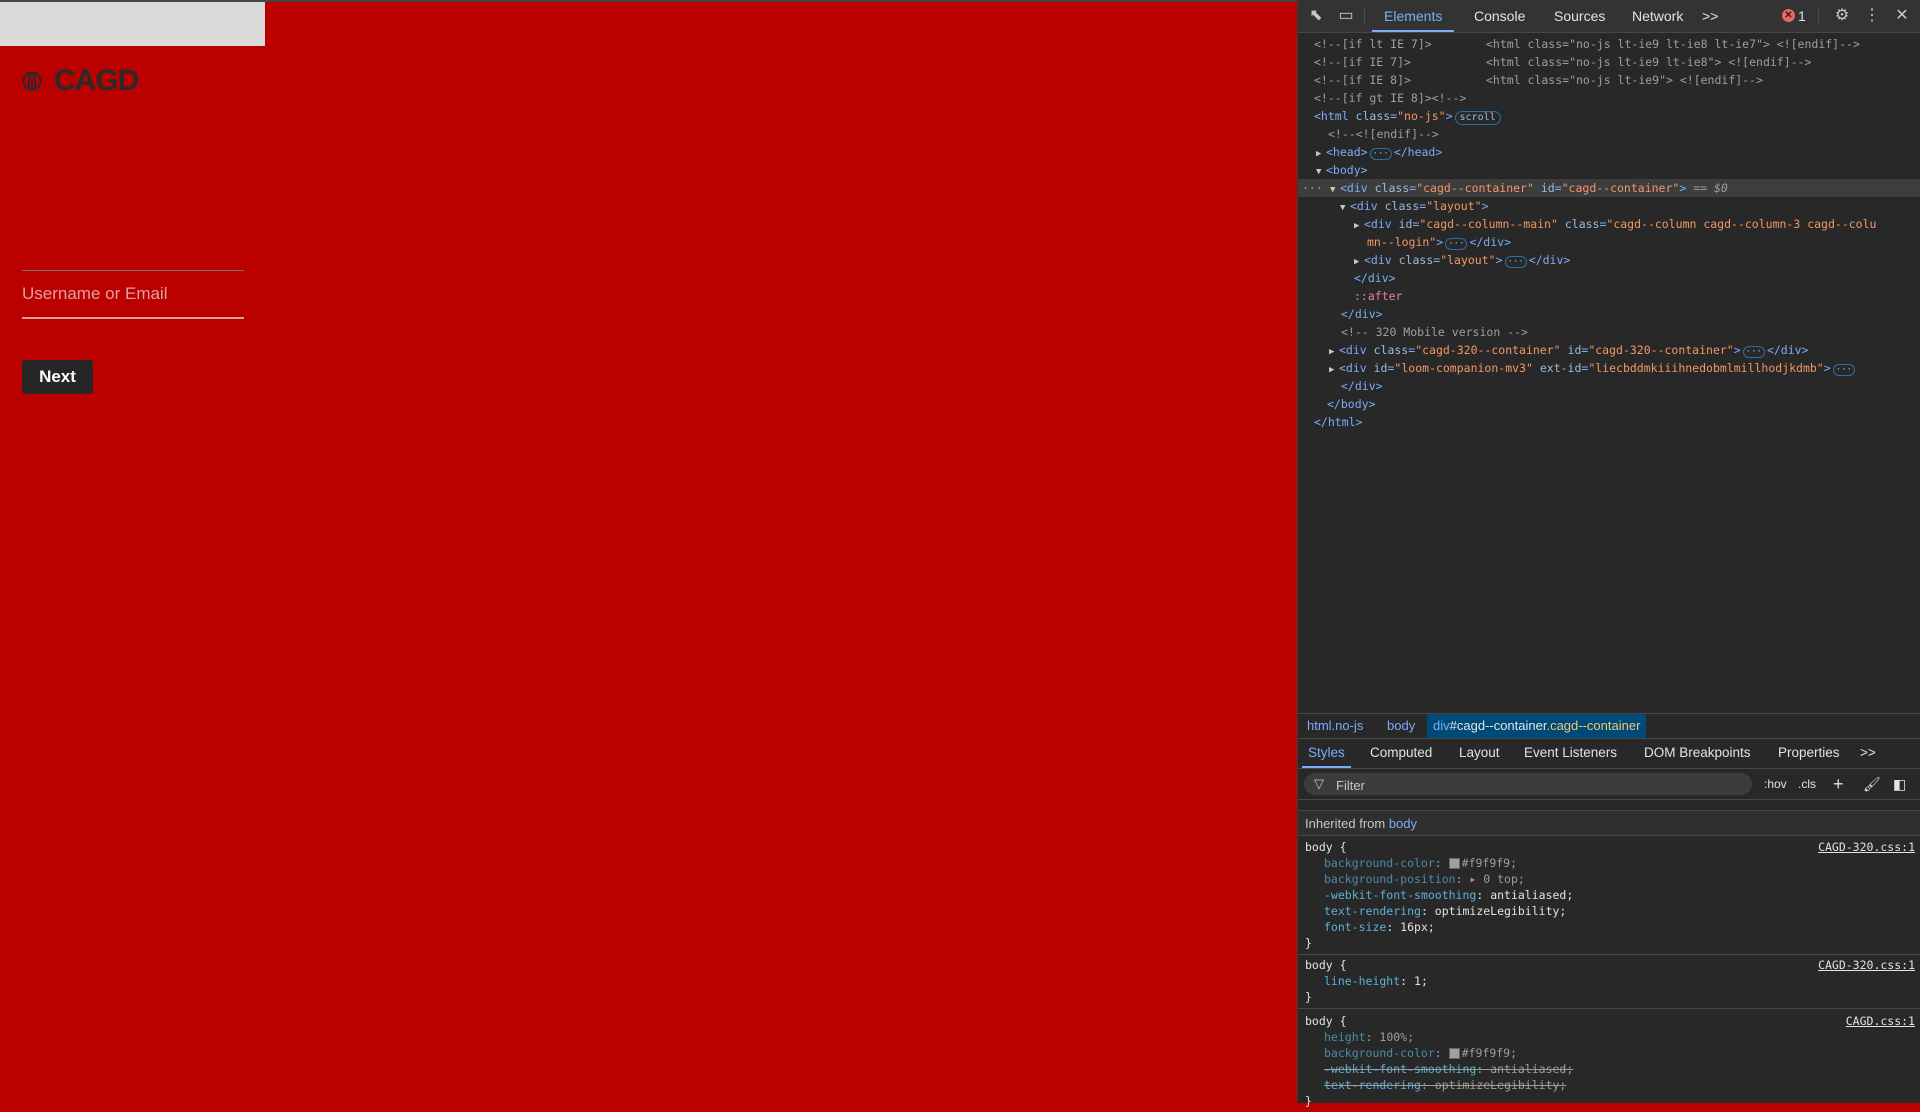  I want to click on logo: CAGD, so click(80, 81).